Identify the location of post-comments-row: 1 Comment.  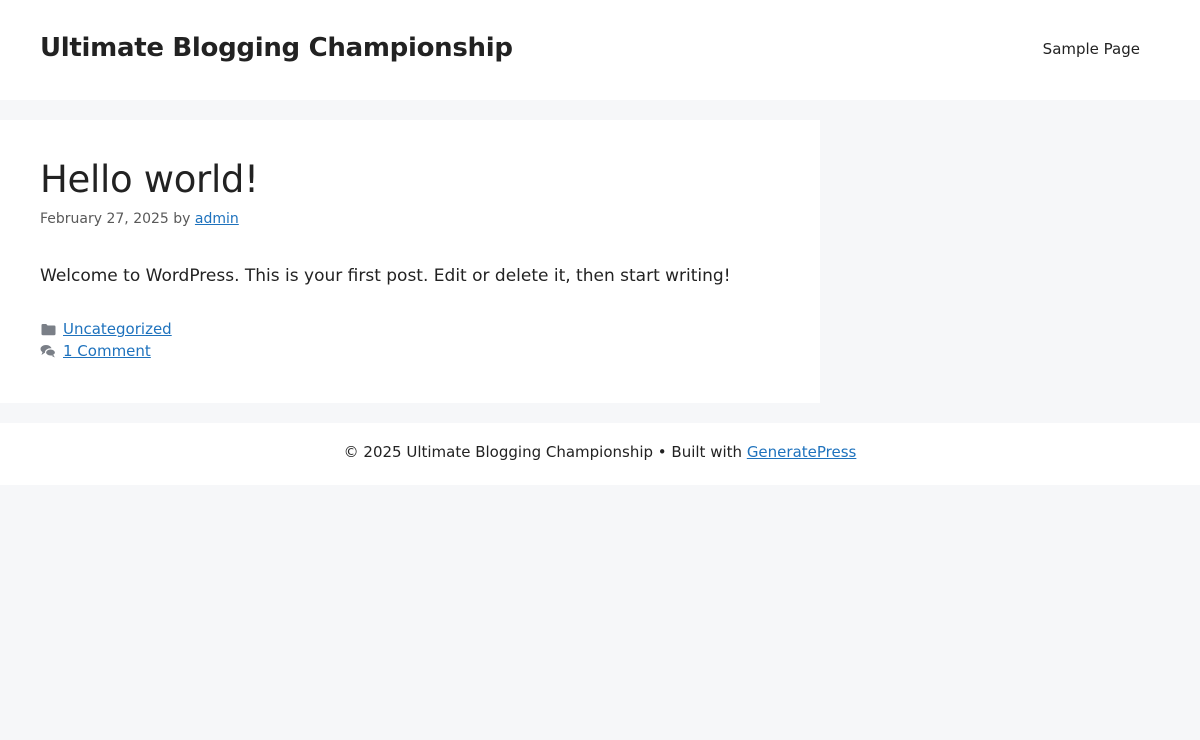
(95, 351).